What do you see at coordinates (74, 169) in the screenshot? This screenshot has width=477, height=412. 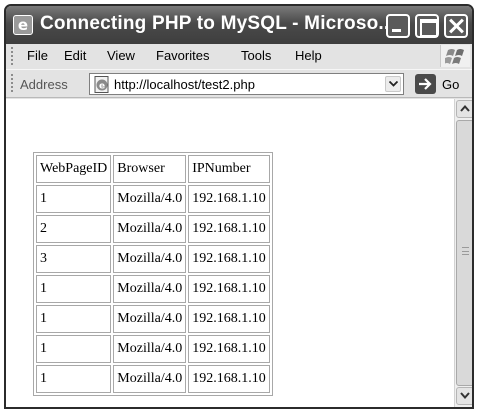 I see `column-header: WebPageID` at bounding box center [74, 169].